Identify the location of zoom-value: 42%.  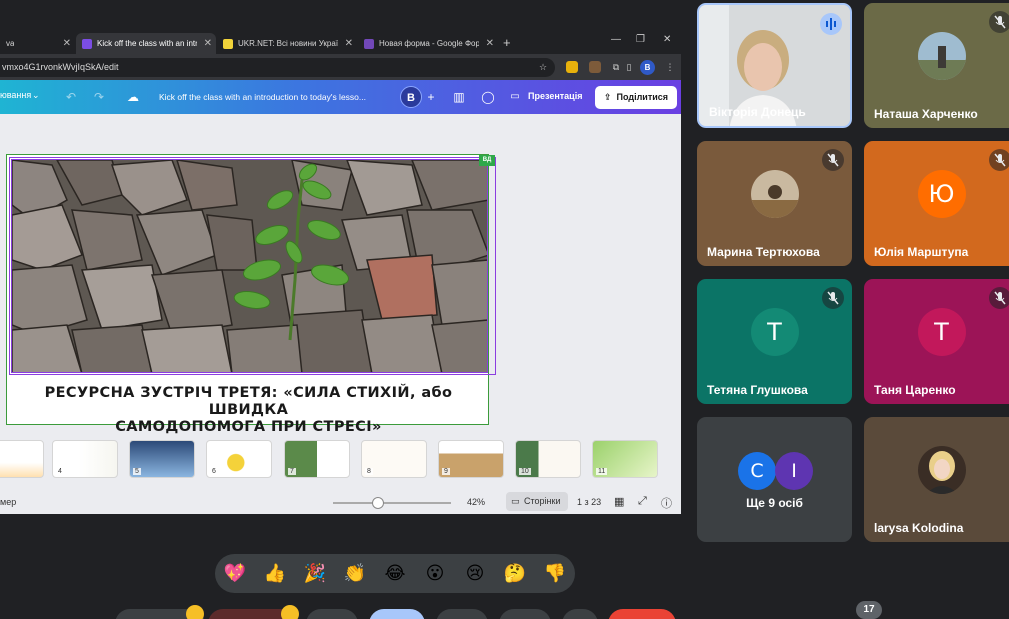
(476, 502).